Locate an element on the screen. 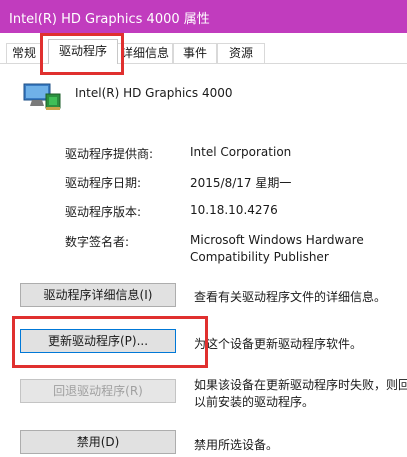 The width and height of the screenshot is (407, 457). tab-general: 常规 is located at coordinates (24, 53).